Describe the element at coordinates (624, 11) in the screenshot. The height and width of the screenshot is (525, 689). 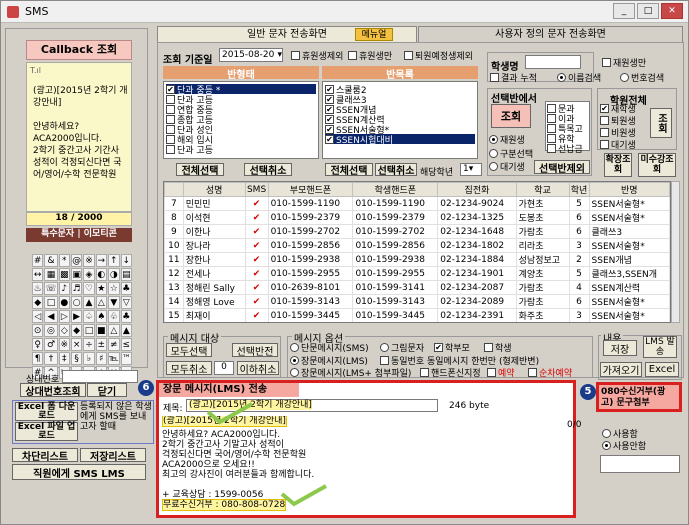
I see `minimize-button: _` at that location.